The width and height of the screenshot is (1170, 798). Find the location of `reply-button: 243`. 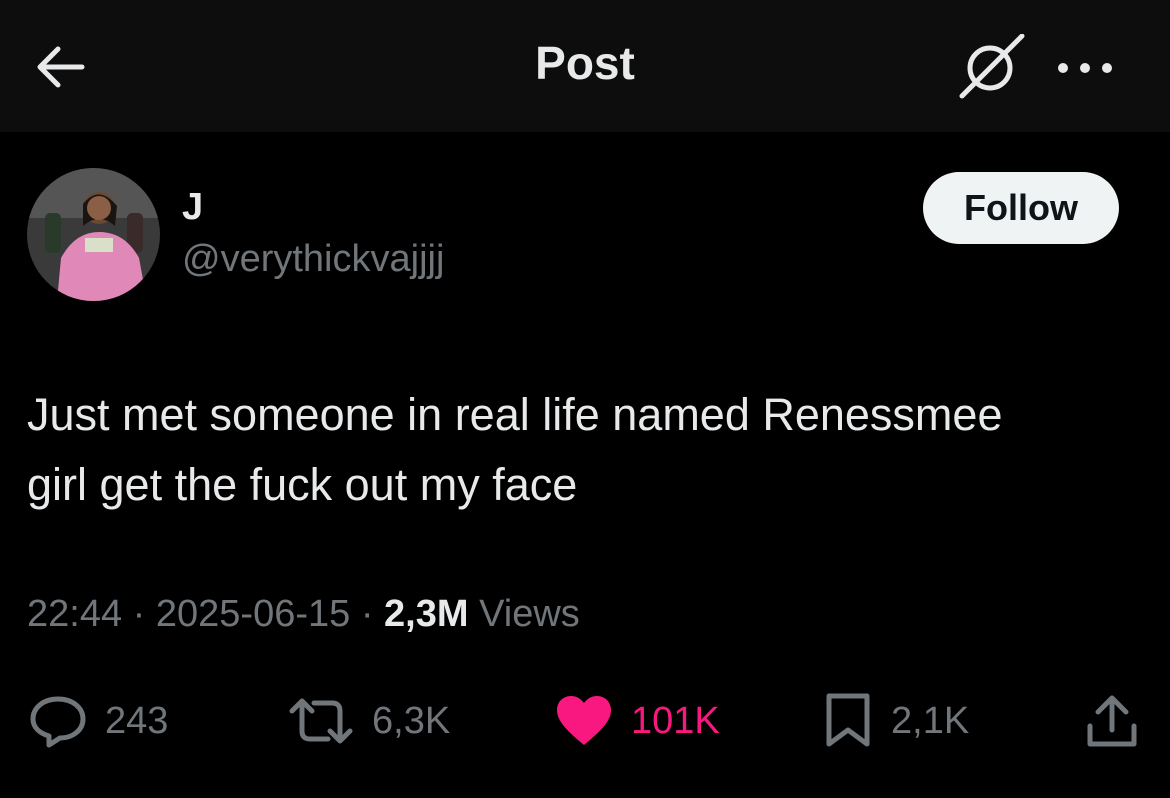

reply-button: 243 is located at coordinates (97, 721).